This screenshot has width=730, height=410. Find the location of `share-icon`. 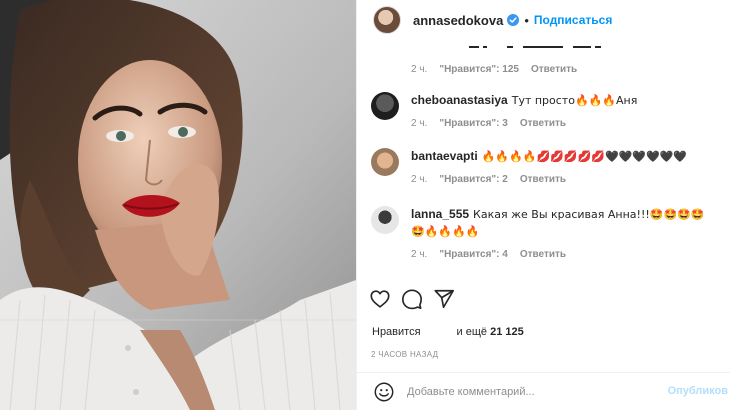

share-icon is located at coordinates (444, 299).